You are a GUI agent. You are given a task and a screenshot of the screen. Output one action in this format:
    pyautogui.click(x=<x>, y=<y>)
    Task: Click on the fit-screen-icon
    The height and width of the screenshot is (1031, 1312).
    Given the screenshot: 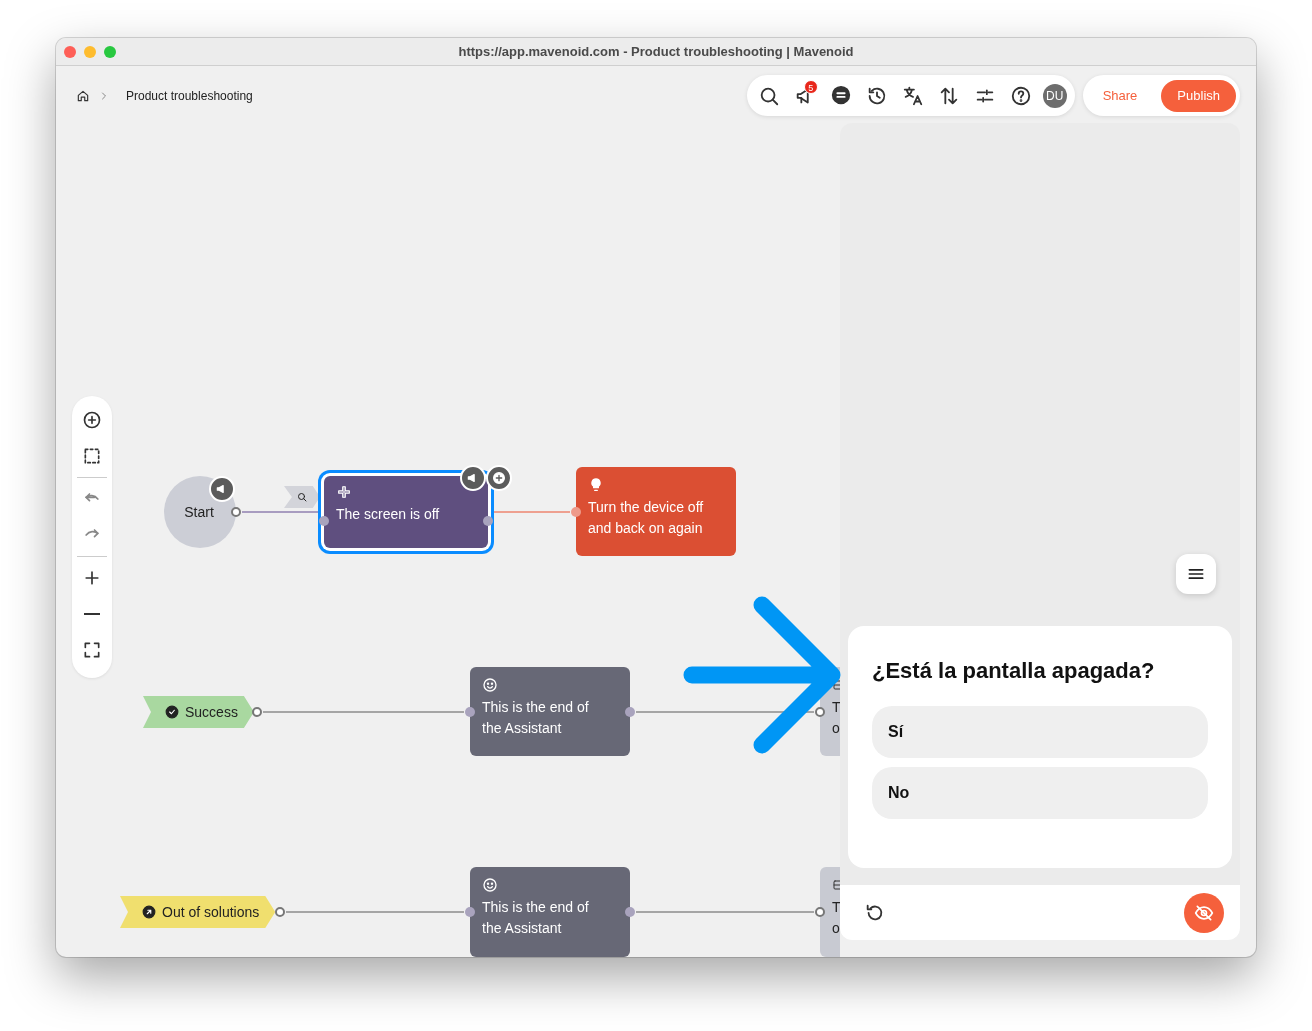 What is the action you would take?
    pyautogui.click(x=92, y=650)
    